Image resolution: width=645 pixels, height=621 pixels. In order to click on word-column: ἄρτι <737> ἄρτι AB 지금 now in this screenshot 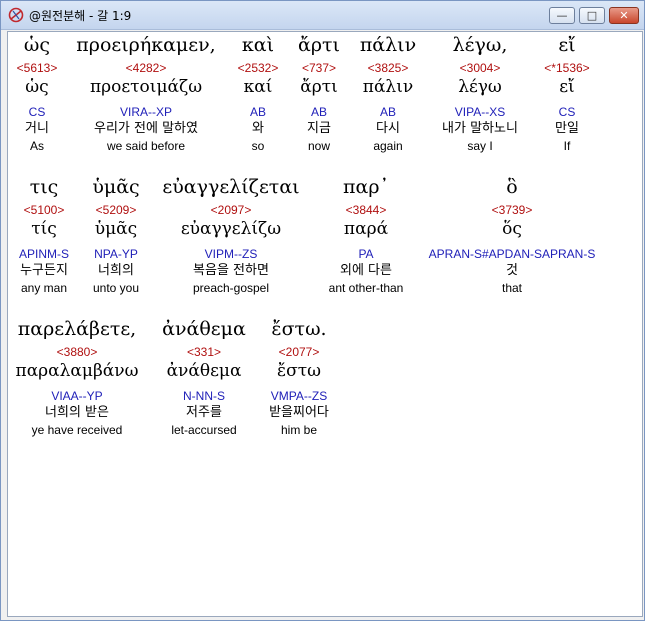, I will do `click(319, 93)`.